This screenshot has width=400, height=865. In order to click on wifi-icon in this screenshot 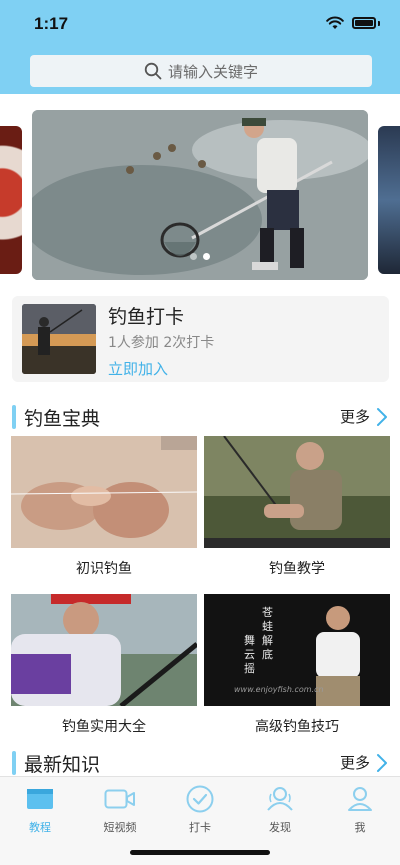, I will do `click(335, 22)`.